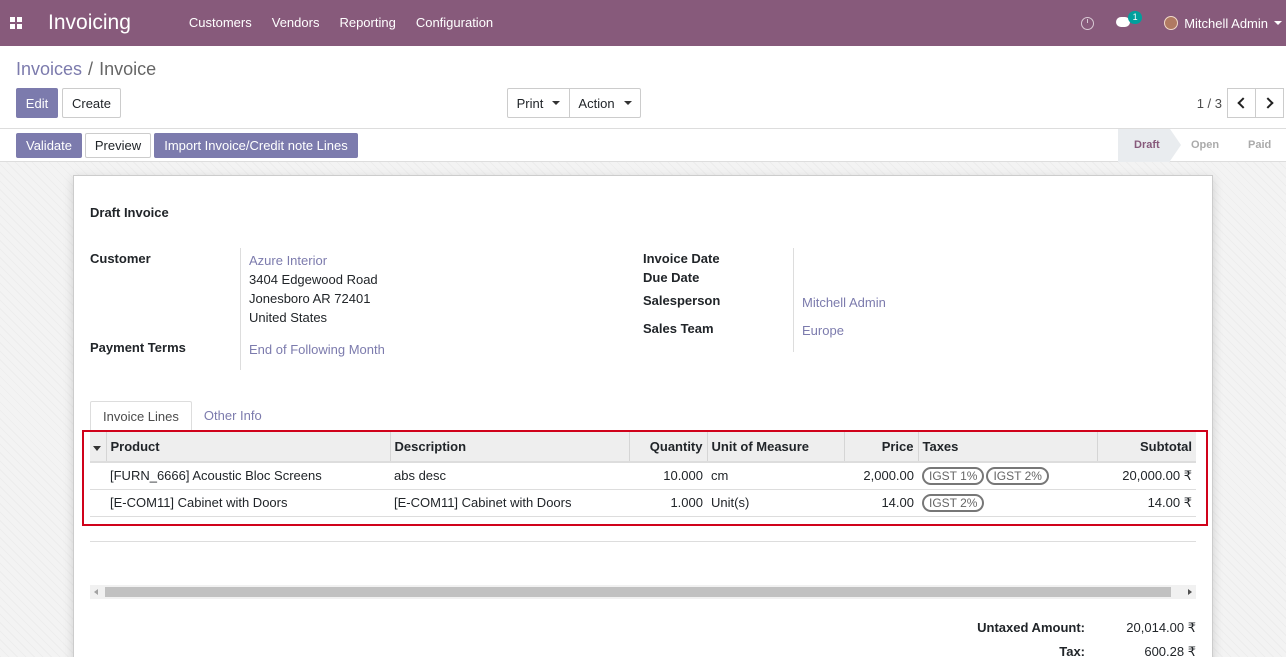 The height and width of the screenshot is (657, 1286). I want to click on pager-next-button, so click(1269, 103).